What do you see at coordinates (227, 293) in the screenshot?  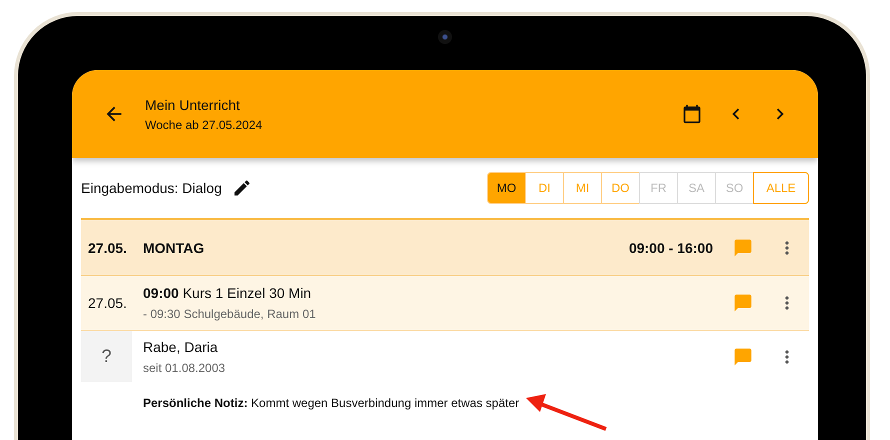 I see `lesson-title: 09:00 Kurs 1 Einzel 30 Min` at bounding box center [227, 293].